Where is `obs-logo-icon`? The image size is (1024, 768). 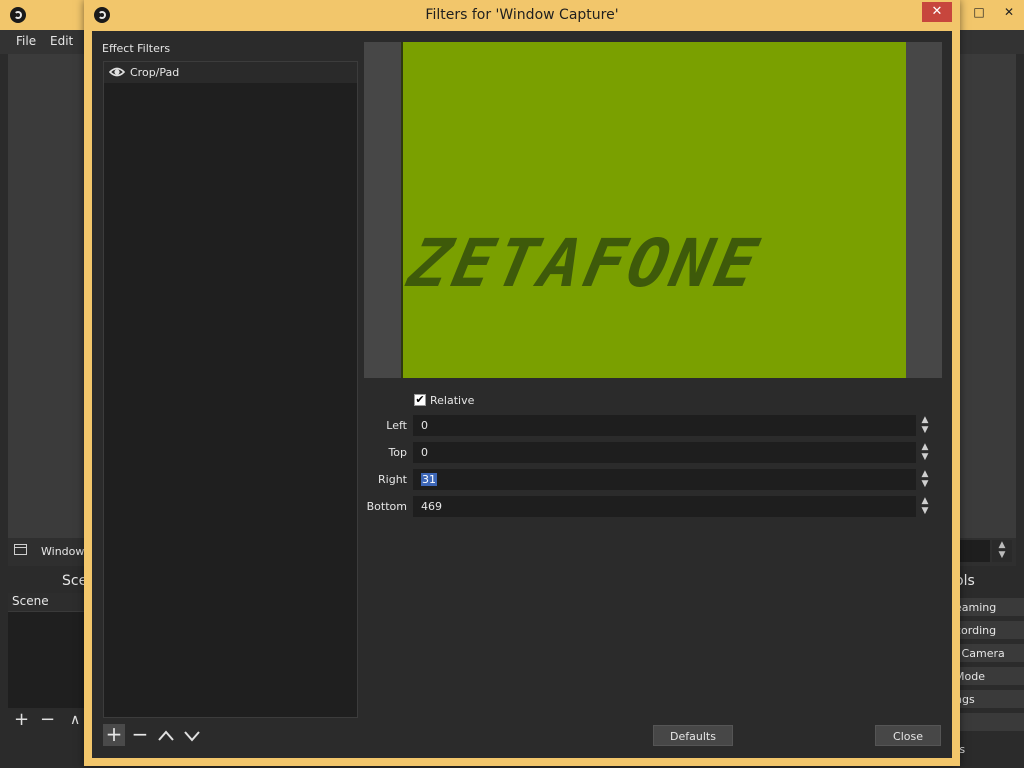
obs-logo-icon is located at coordinates (18, 15).